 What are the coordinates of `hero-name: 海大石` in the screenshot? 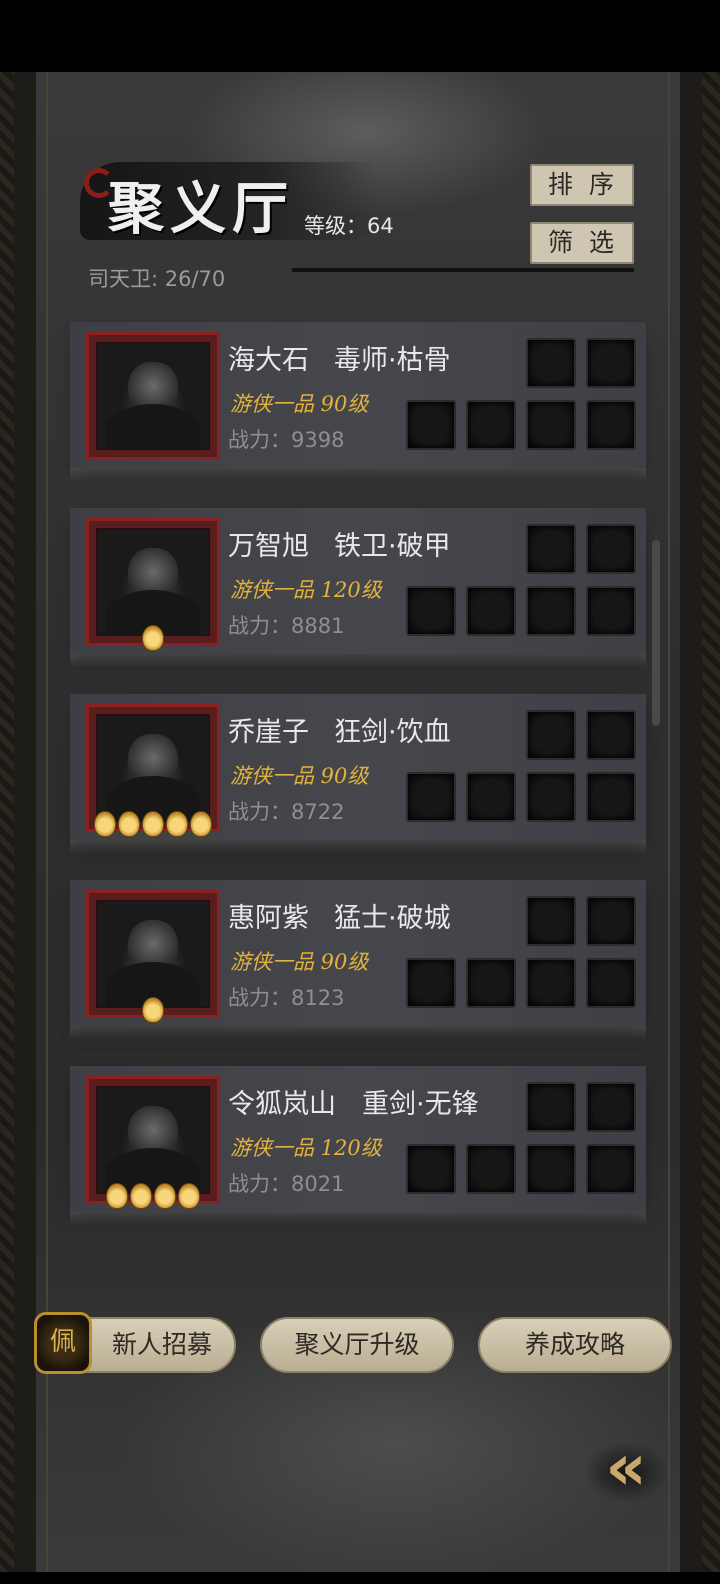 It's located at (268, 360).